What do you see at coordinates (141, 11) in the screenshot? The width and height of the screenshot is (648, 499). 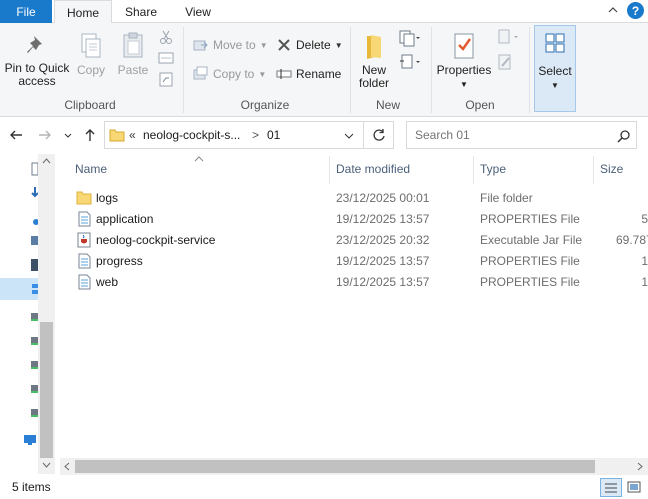 I see `tab-share: Share` at bounding box center [141, 11].